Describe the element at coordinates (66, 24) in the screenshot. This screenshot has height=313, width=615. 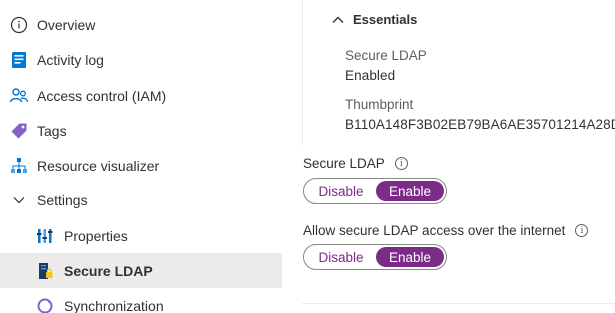
I see `sidebar-item-label: Overview` at that location.